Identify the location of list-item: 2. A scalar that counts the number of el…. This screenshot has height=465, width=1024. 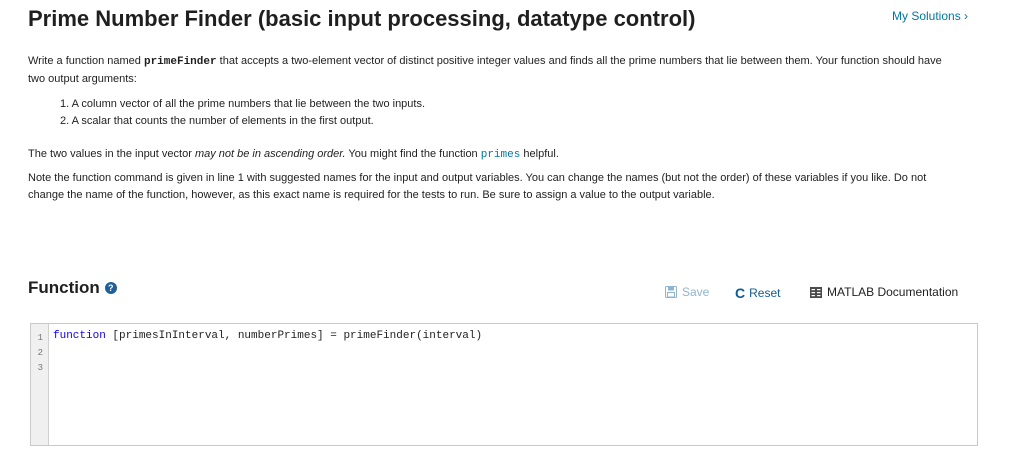
(217, 121).